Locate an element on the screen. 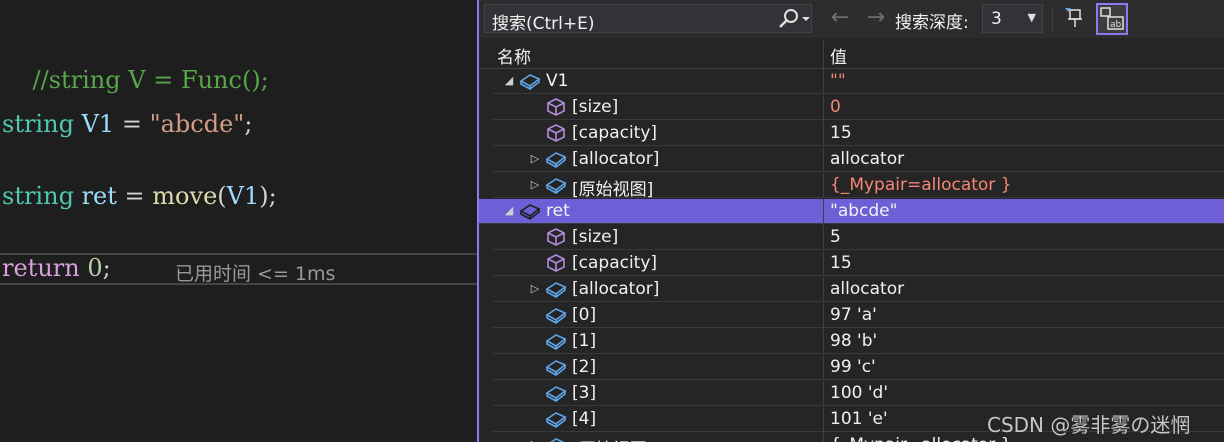 The width and height of the screenshot is (1224, 442). watch-row: [size] 5 is located at coordinates (858, 237).